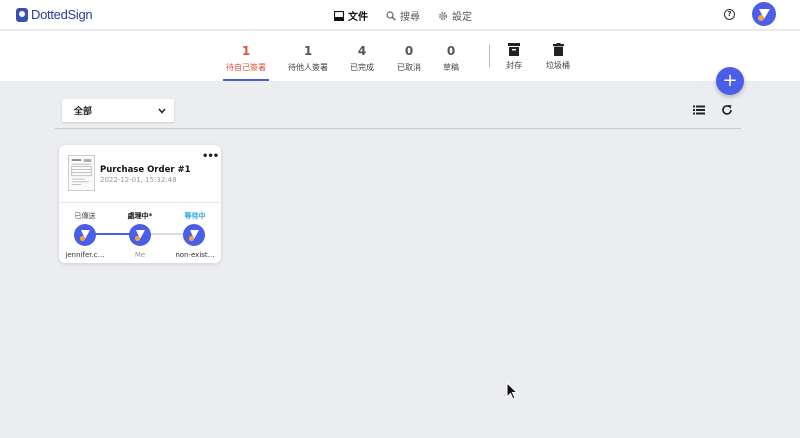 Image resolution: width=800 pixels, height=438 pixels. Describe the element at coordinates (85, 216) in the screenshot. I see `step-status-sent: 已傳送` at that location.